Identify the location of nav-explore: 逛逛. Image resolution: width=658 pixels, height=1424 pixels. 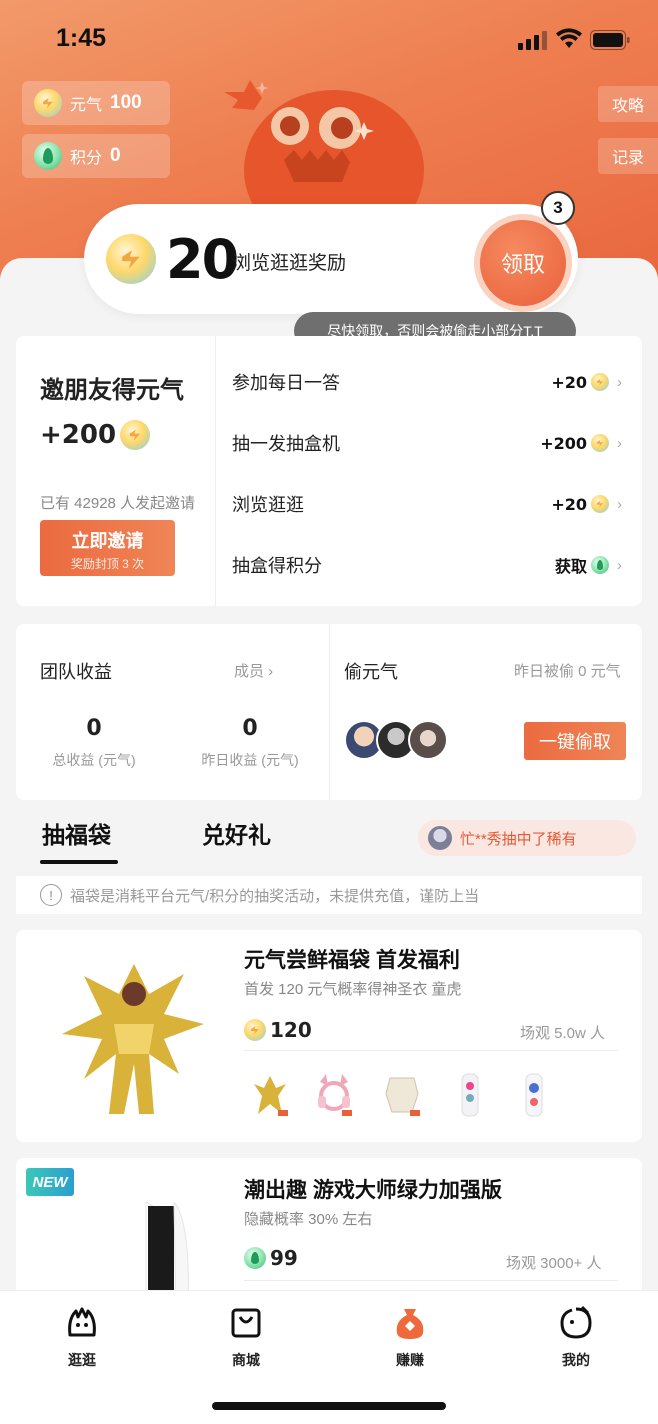
(82, 1337).